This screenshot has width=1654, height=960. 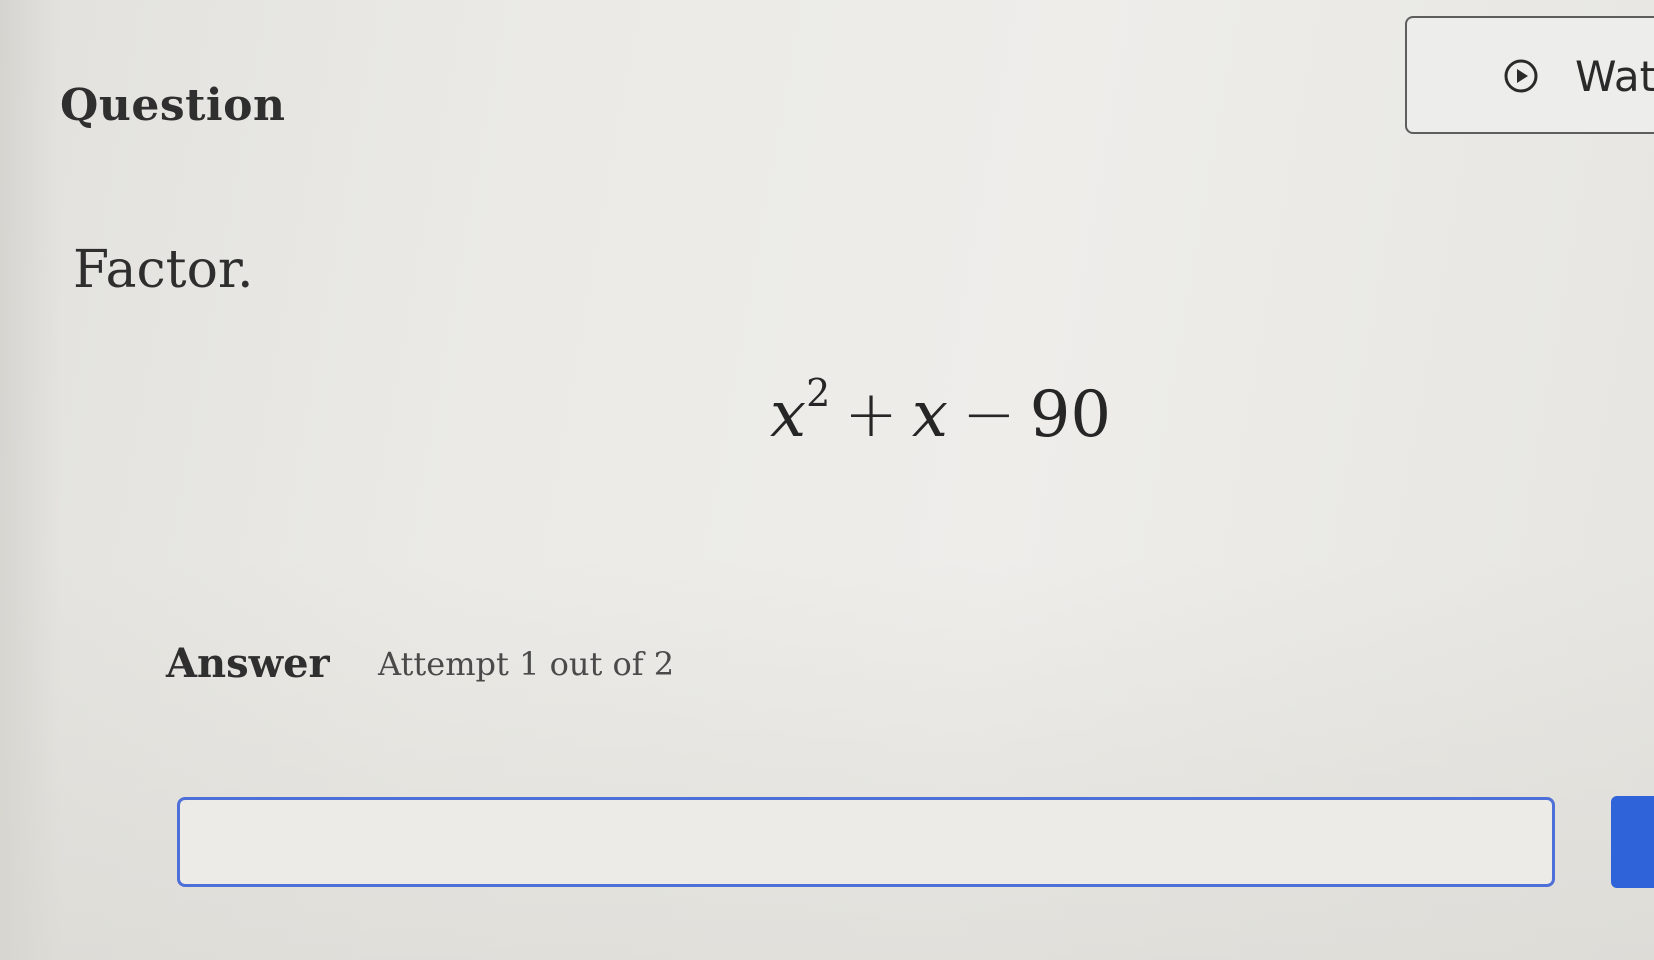 I want to click on expression-plus: +, so click(x=871, y=415).